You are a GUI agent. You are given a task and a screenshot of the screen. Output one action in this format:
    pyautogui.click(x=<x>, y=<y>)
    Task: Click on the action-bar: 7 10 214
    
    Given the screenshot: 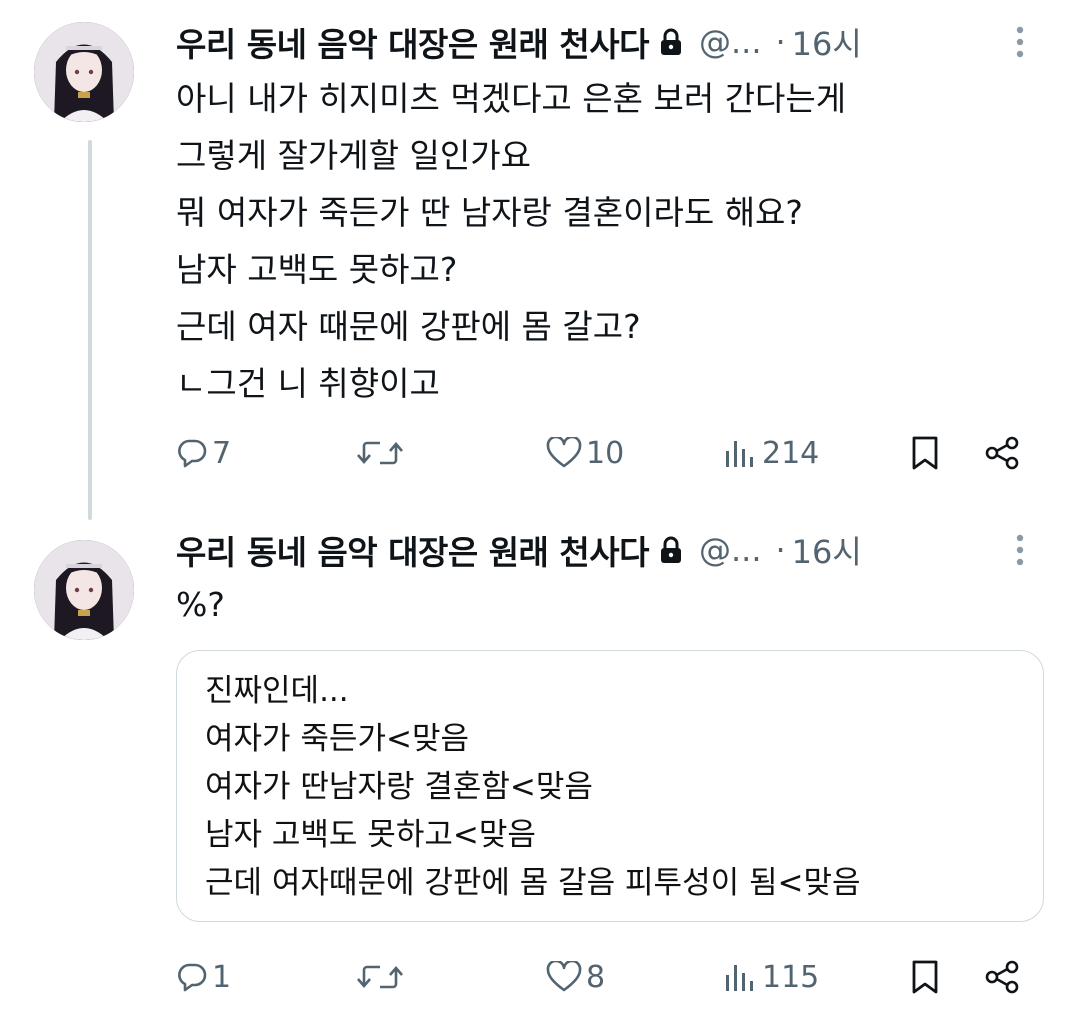 What is the action you would take?
    pyautogui.click(x=606, y=453)
    